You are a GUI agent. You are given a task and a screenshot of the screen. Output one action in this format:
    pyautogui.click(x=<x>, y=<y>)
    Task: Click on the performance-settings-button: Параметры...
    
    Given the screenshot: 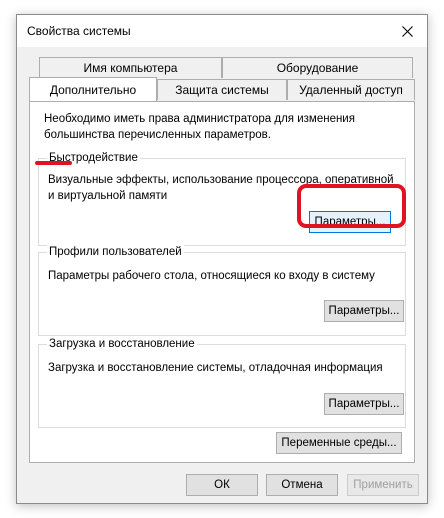 What is the action you would take?
    pyautogui.click(x=350, y=222)
    